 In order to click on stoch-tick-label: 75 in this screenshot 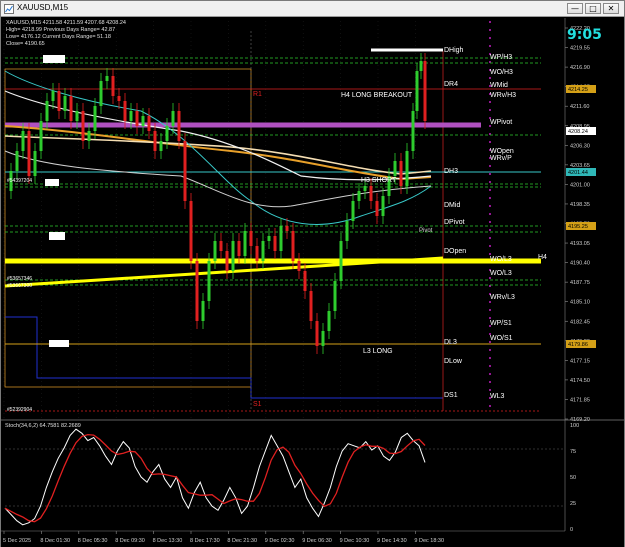, I will do `click(573, 452)`.